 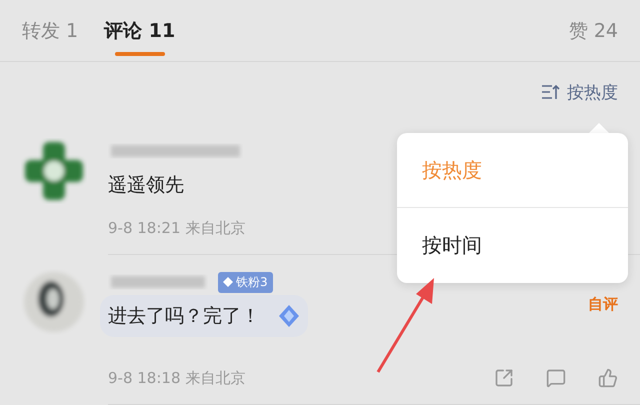 What do you see at coordinates (177, 228) in the screenshot?
I see `comment-meta: 9-8 18:21 来自北京` at bounding box center [177, 228].